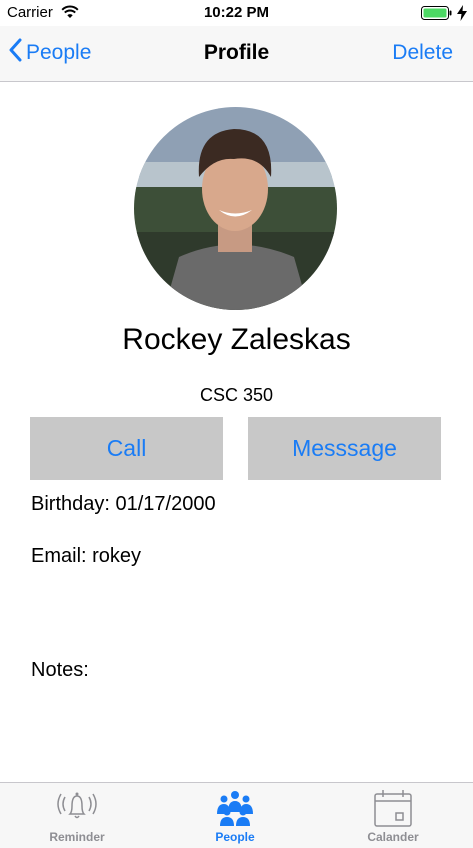 The image size is (473, 848). Describe the element at coordinates (235, 208) in the screenshot. I see `profile-photo` at that location.